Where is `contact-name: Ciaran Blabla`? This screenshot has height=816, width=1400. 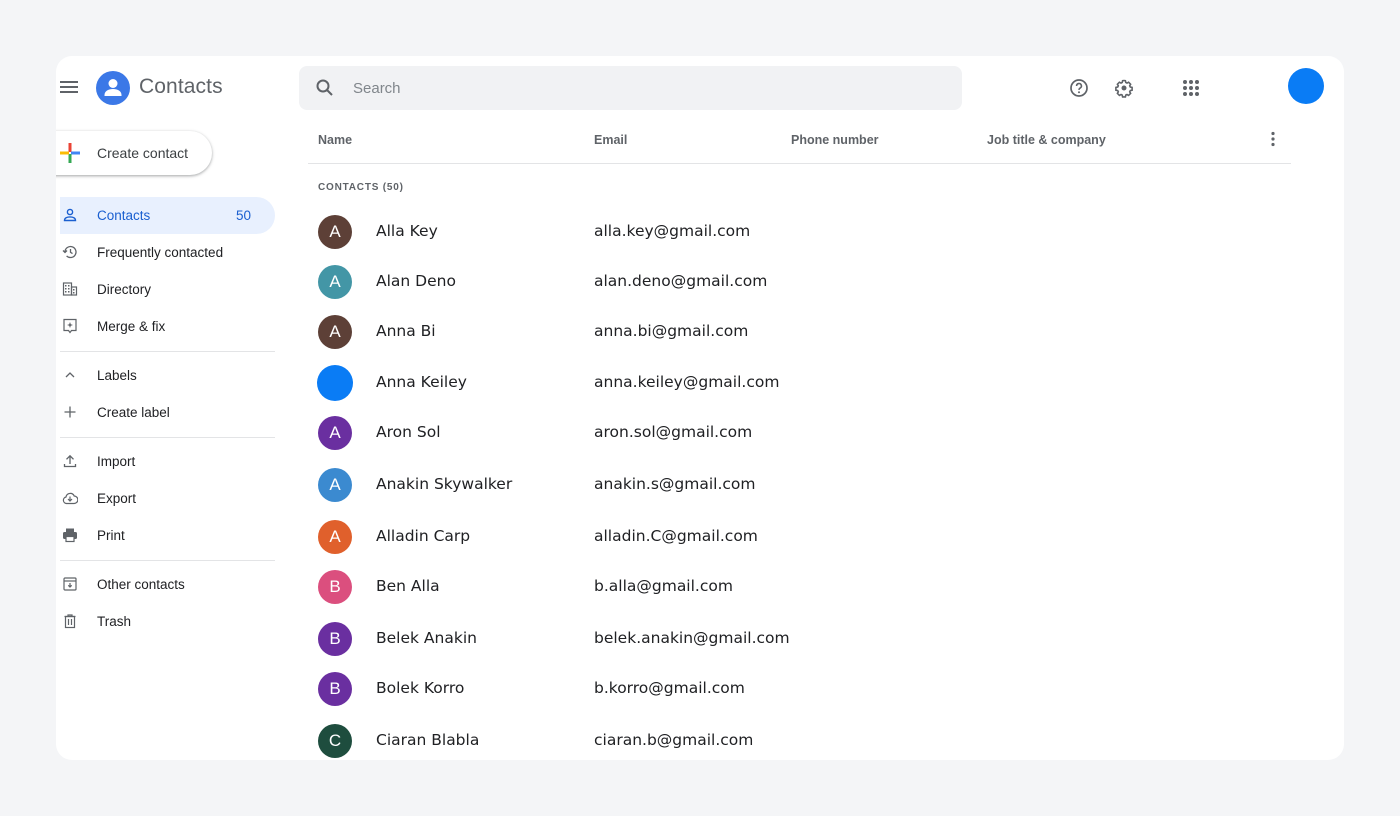
contact-name: Ciaran Blabla is located at coordinates (428, 740).